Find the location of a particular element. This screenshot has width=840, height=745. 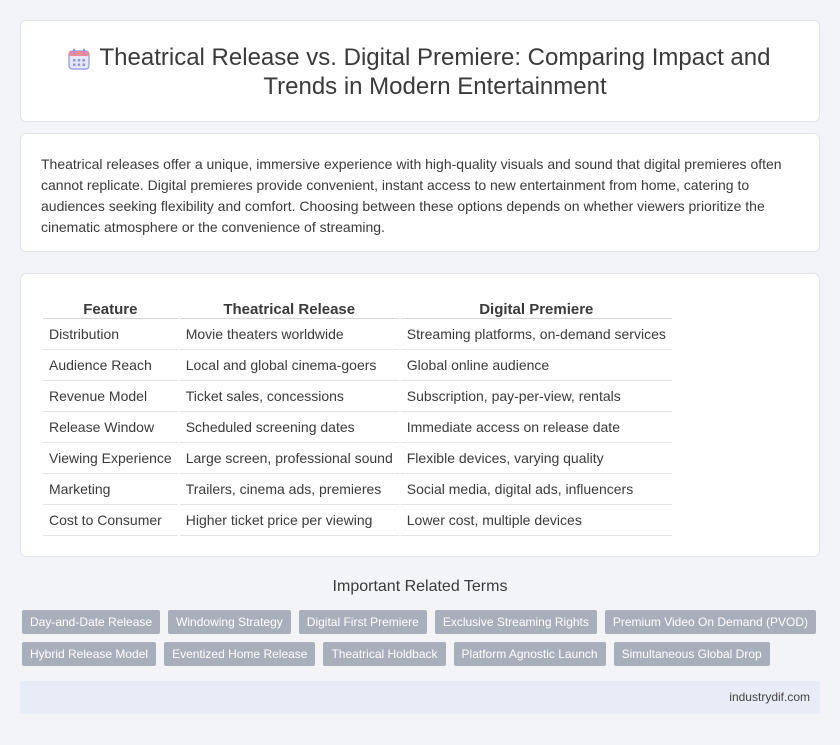

table-cell-digital: Global online audience is located at coordinates (536, 365).